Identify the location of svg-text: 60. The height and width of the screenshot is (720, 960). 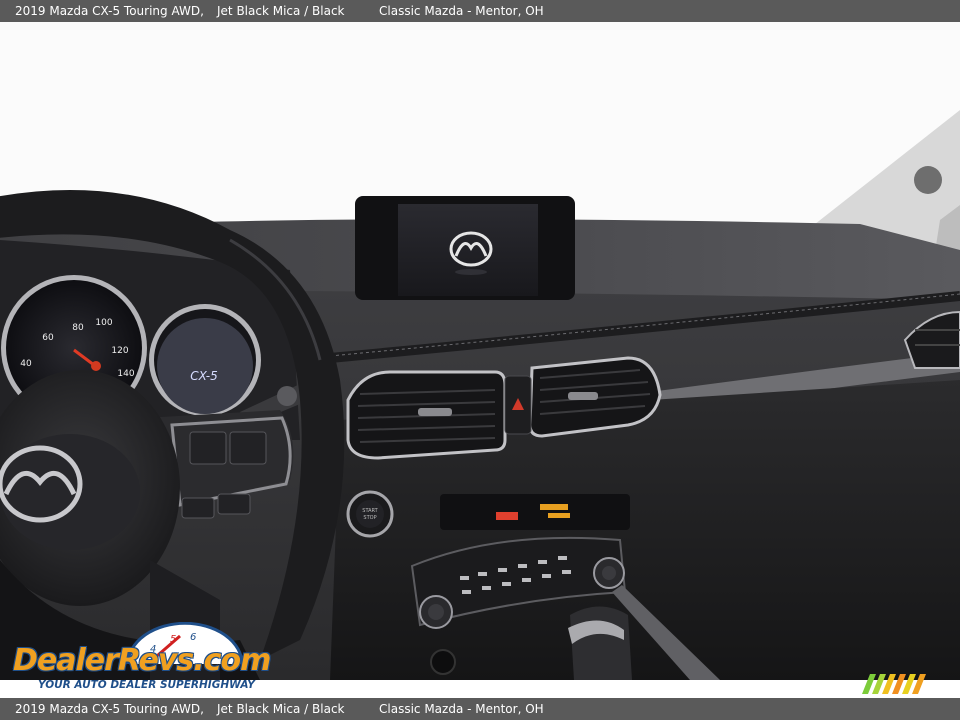
(48, 338).